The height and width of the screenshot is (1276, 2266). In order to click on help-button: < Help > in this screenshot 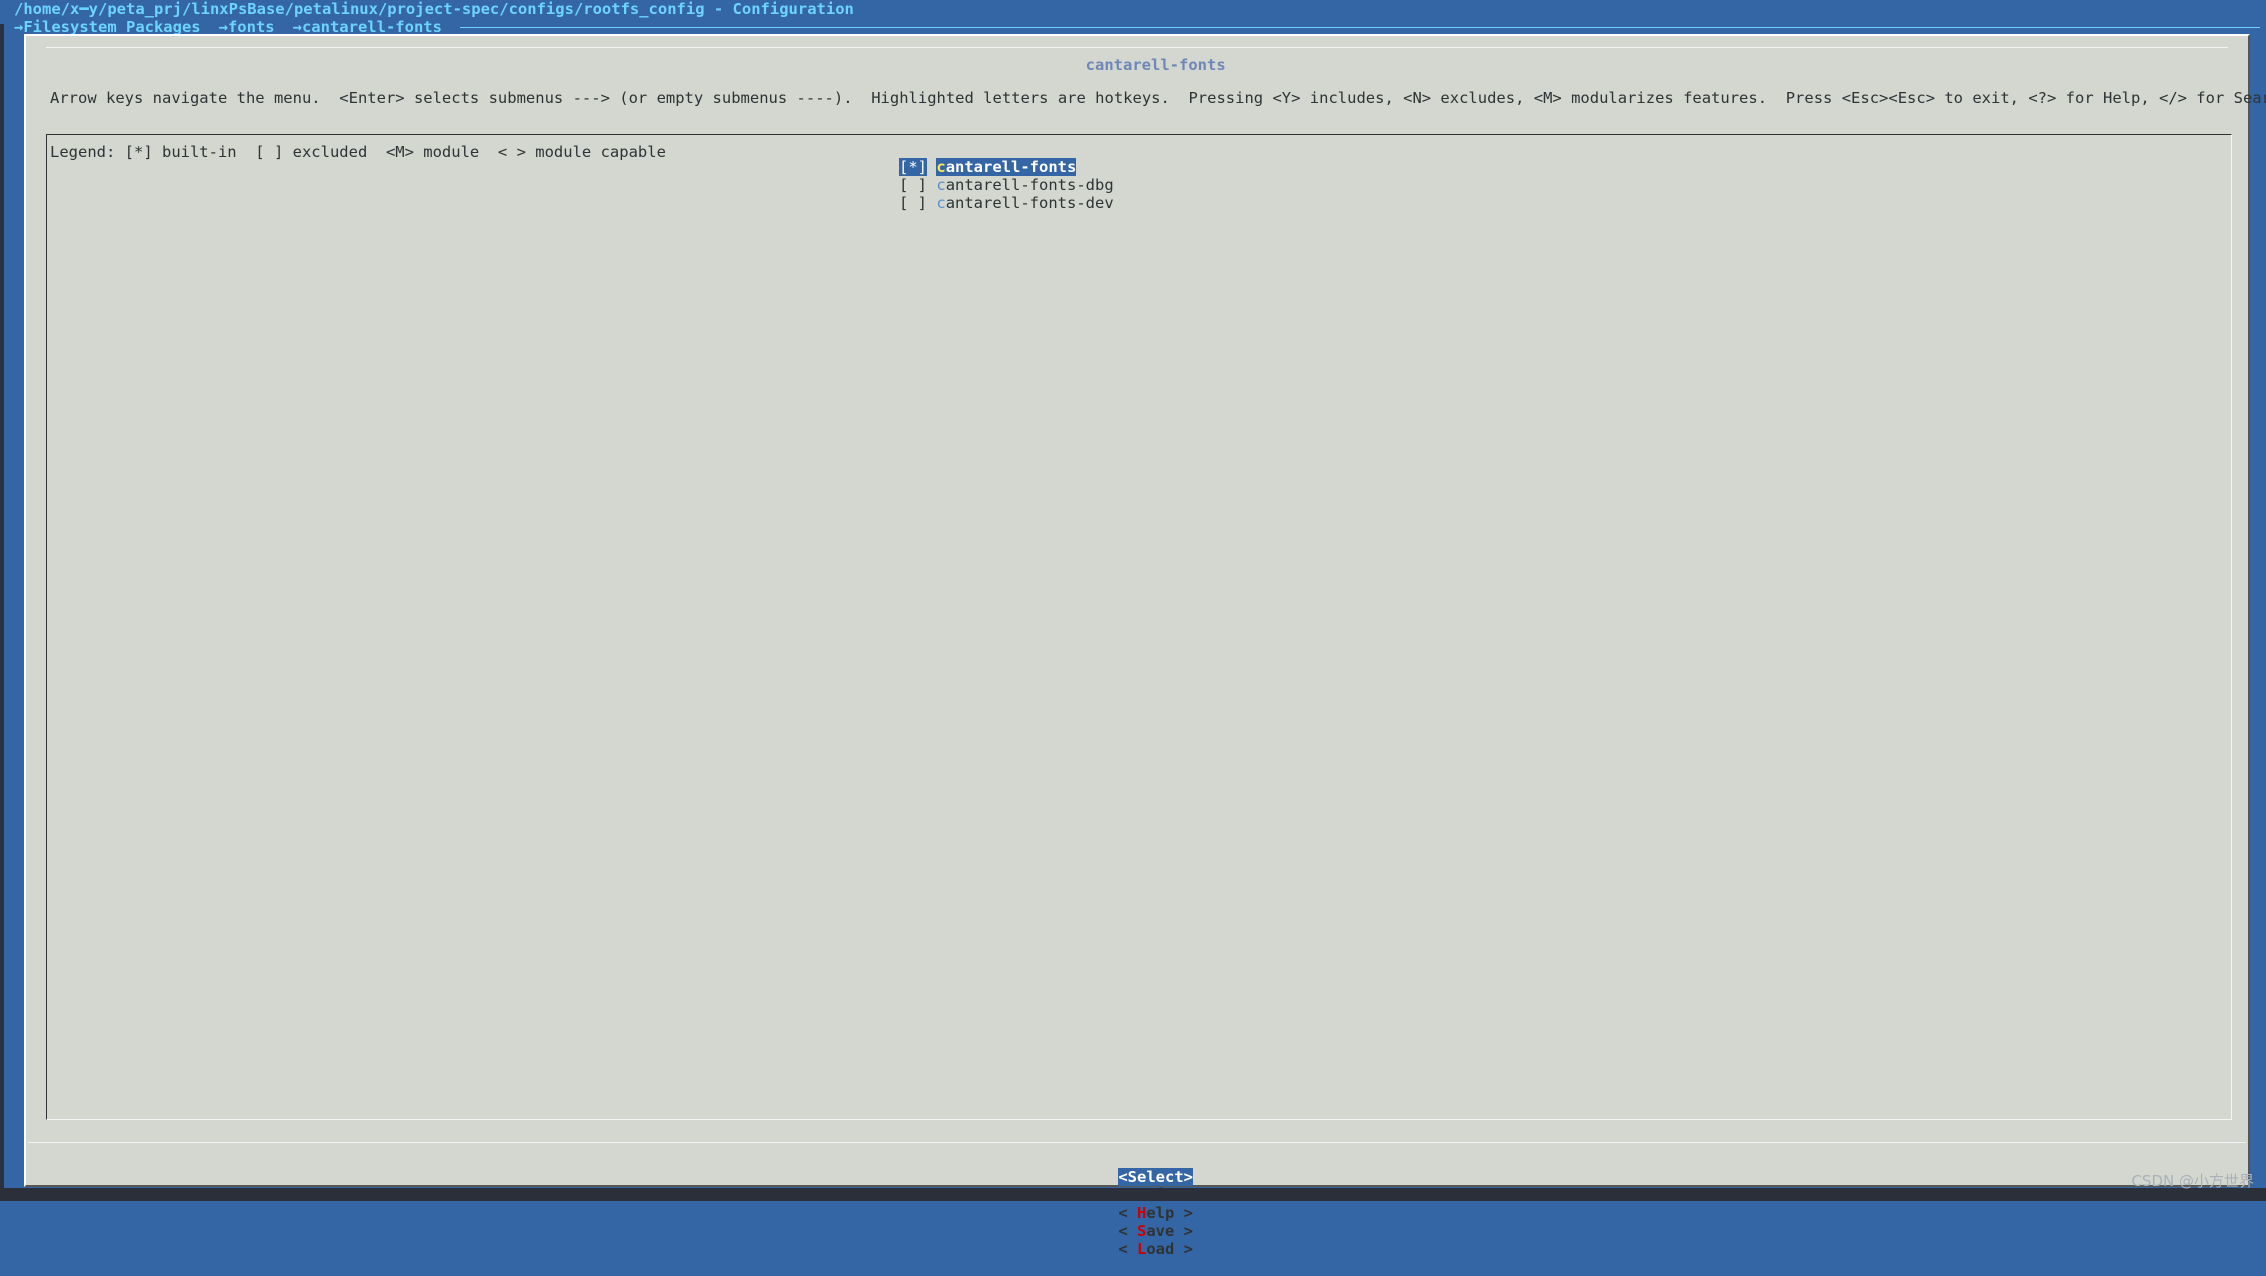, I will do `click(1155, 1213)`.